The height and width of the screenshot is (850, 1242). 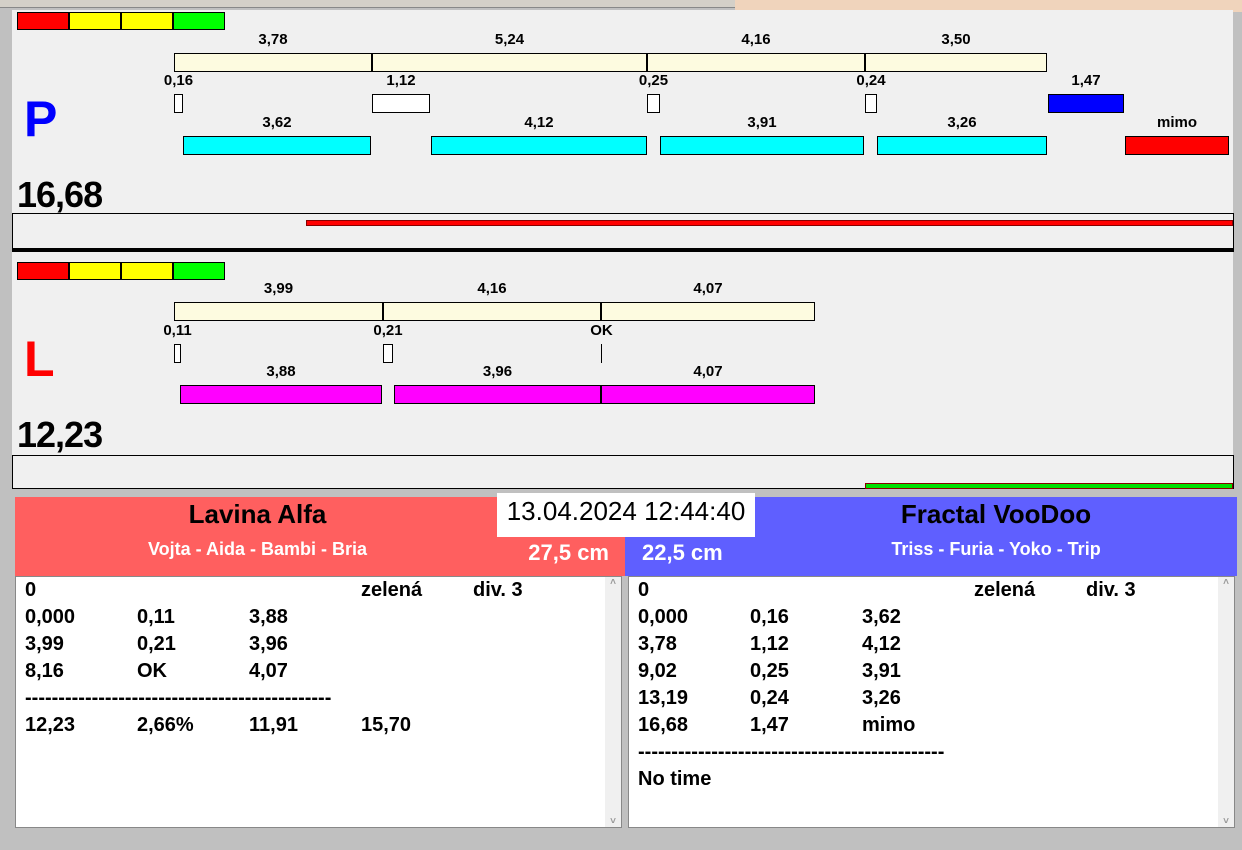 I want to click on cell: 2,66%, so click(x=165, y=725).